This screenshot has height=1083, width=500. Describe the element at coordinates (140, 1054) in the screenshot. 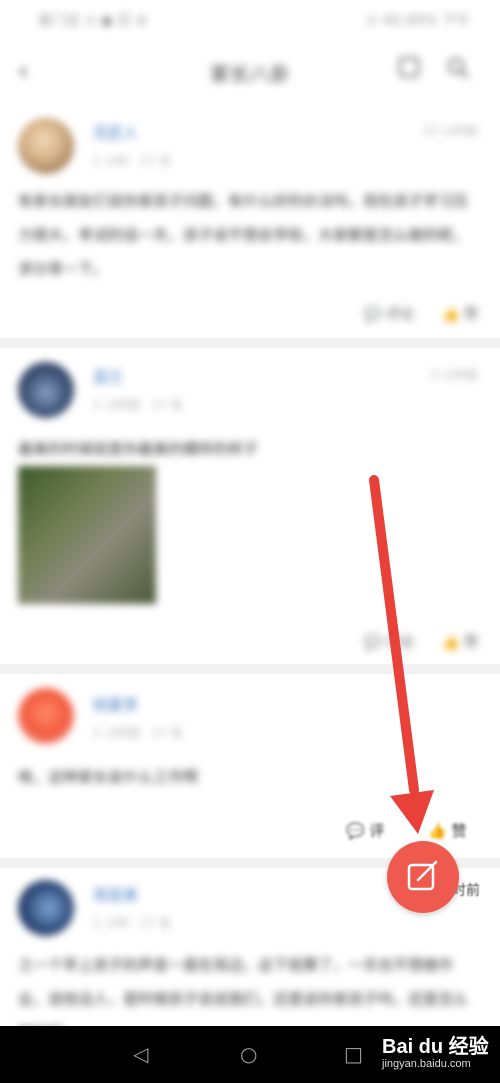

I see `back-icon: ◁` at that location.